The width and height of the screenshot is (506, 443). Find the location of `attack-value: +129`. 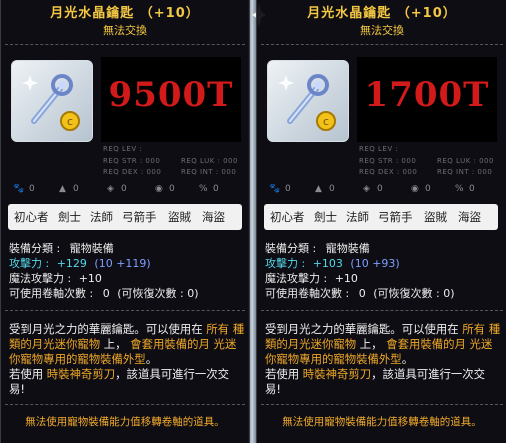

attack-value: +129 is located at coordinates (71, 263).